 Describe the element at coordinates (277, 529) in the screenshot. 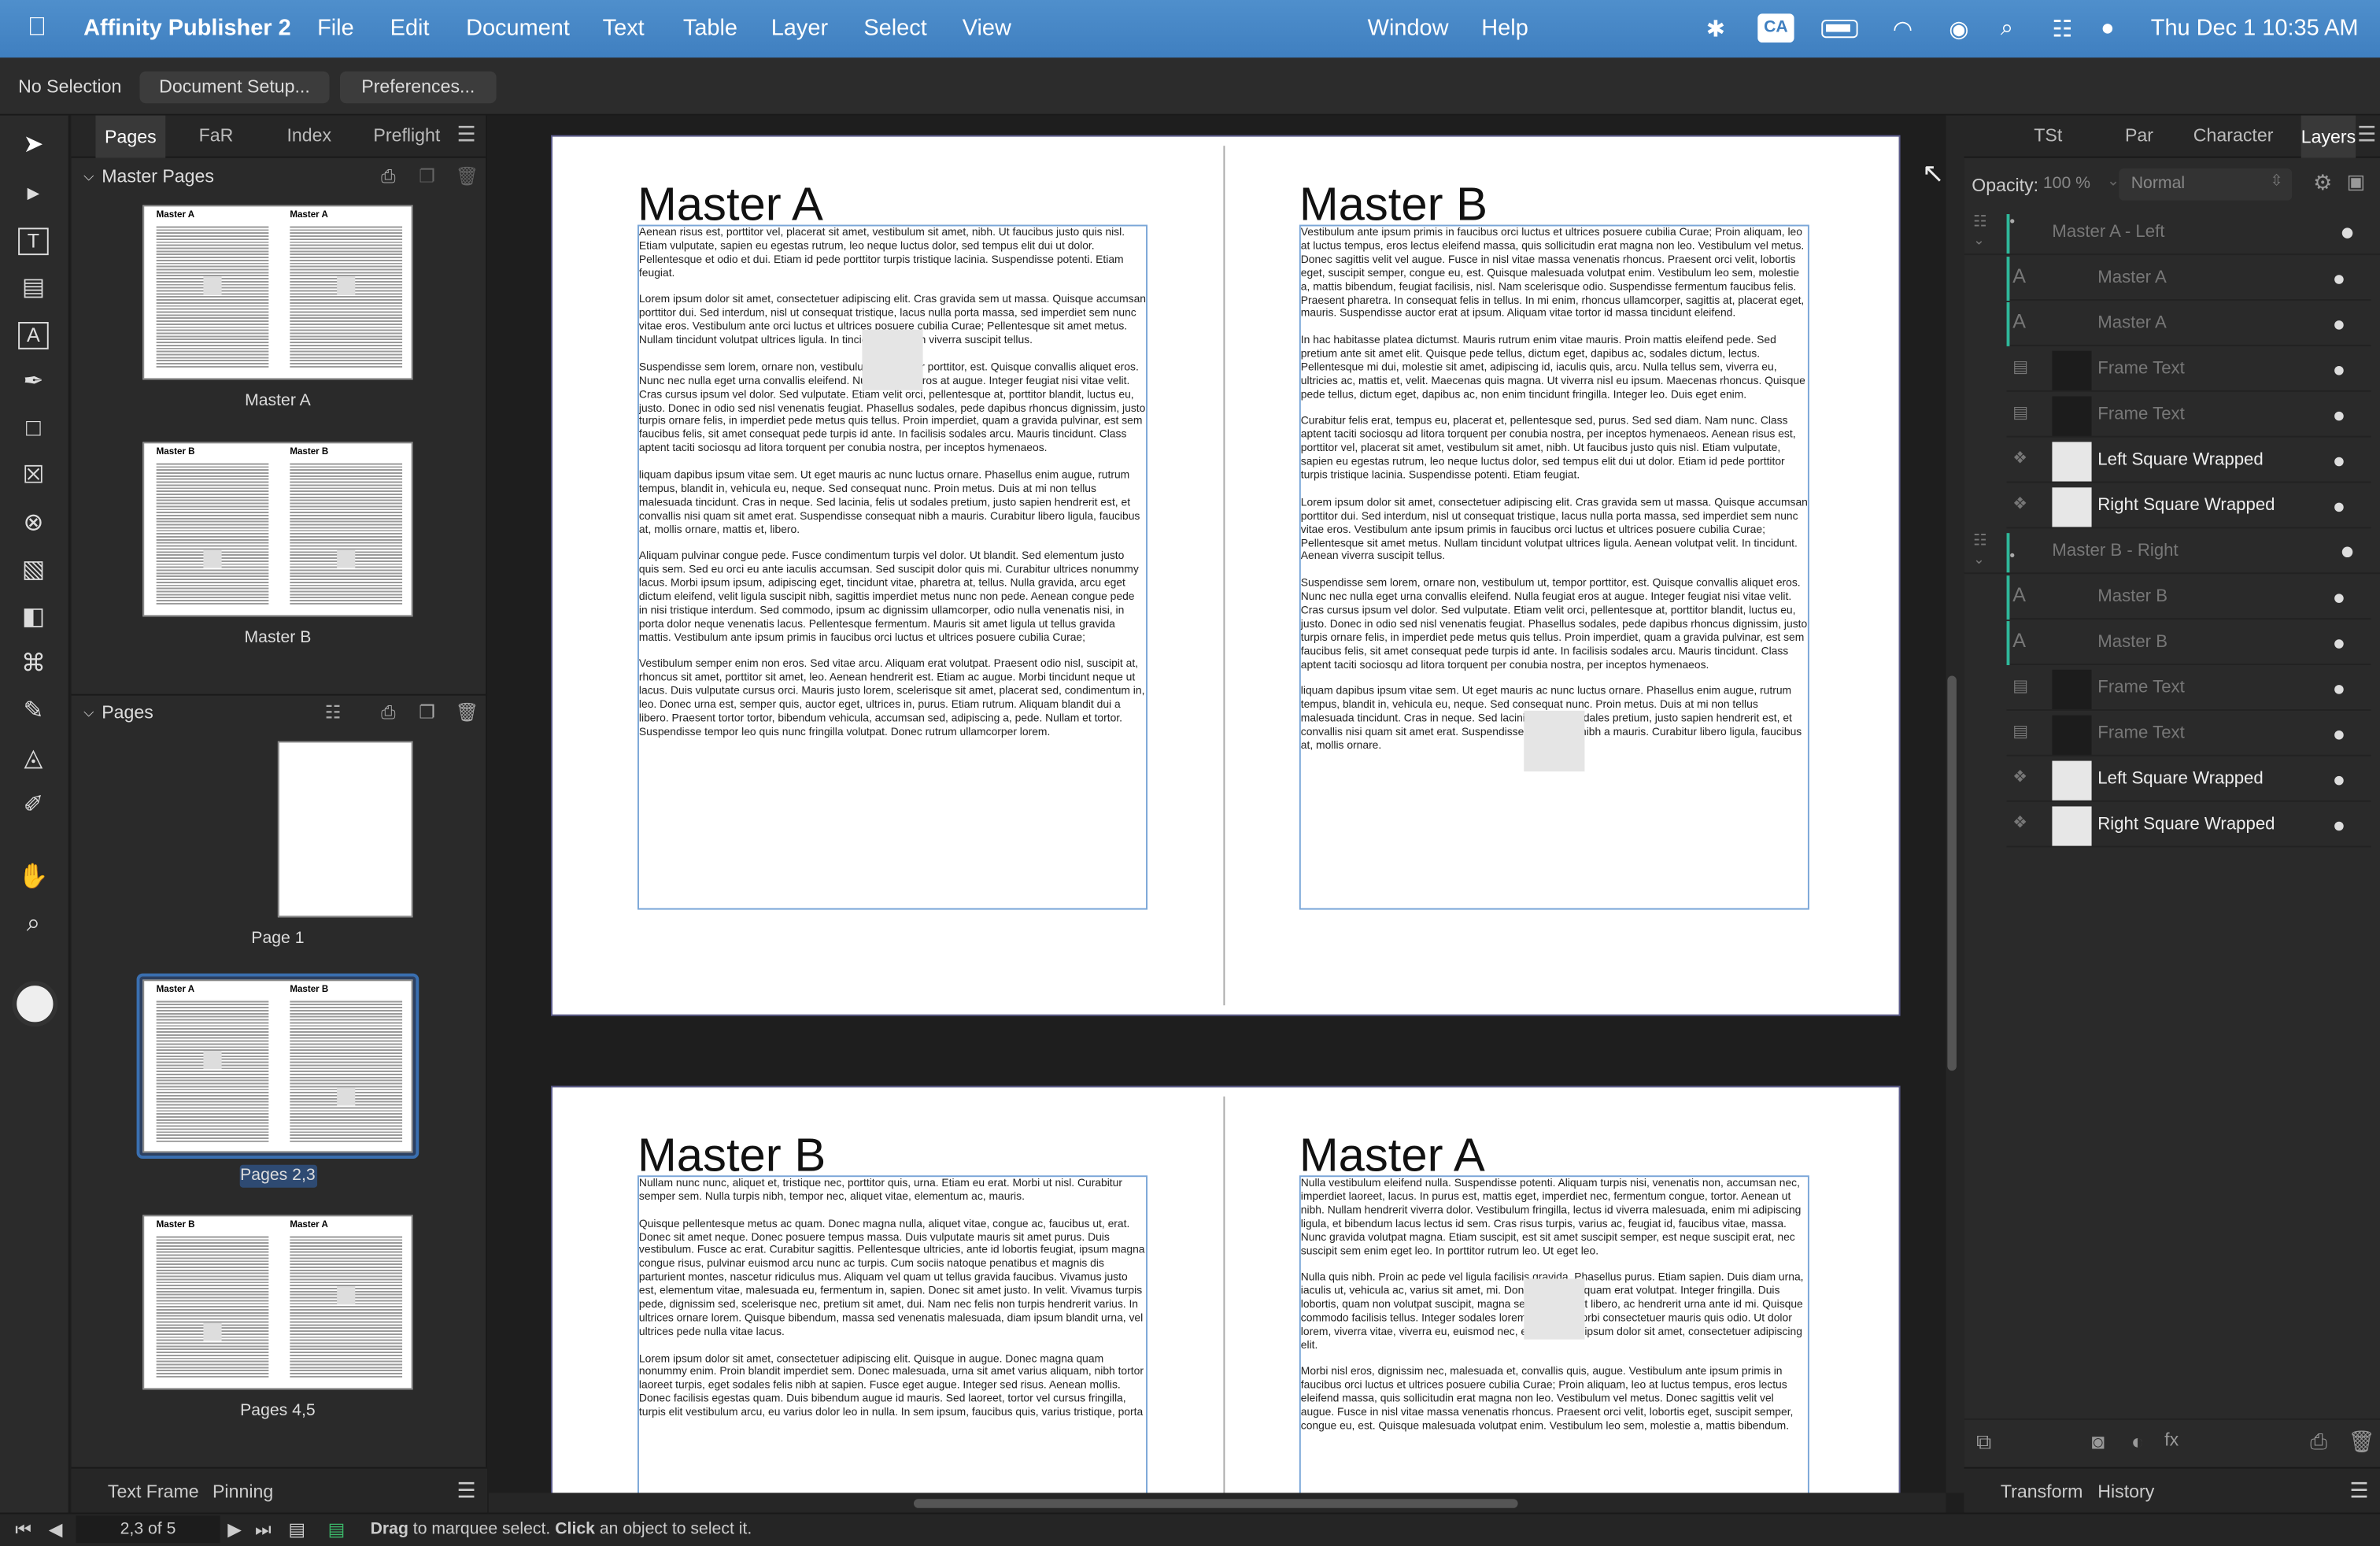

I see `master-b-thumbnail: Master B Master B` at that location.